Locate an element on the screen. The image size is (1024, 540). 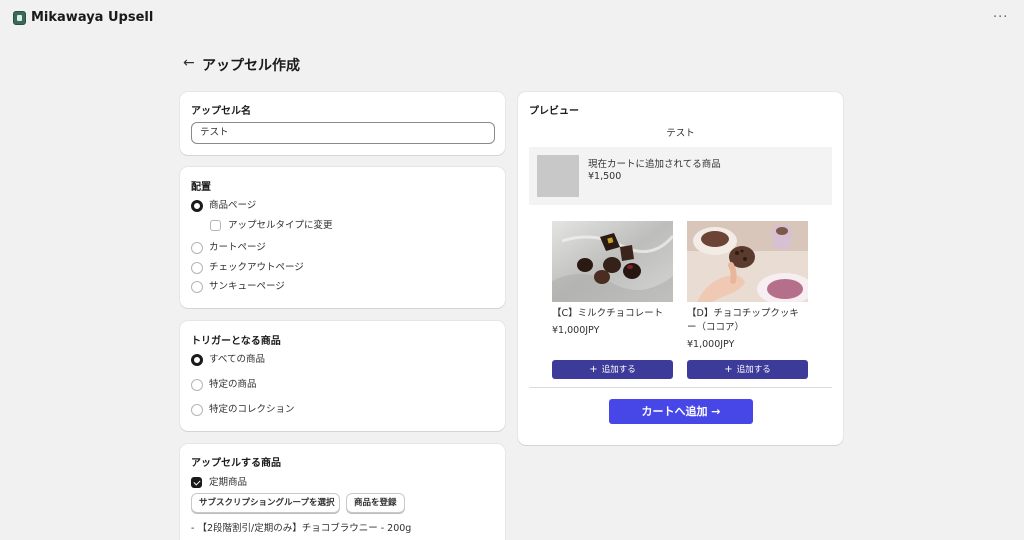
preview-title: プレビュー is located at coordinates (554, 111).